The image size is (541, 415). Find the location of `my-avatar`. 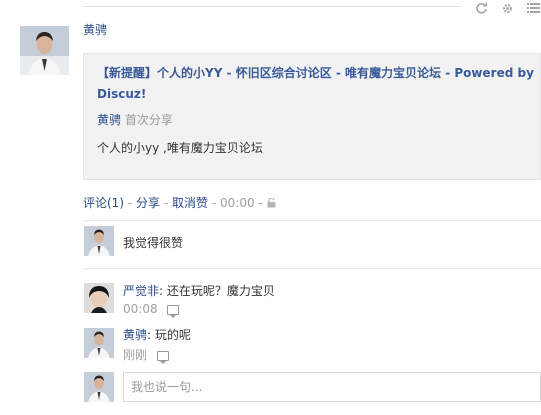

my-avatar is located at coordinates (99, 387).